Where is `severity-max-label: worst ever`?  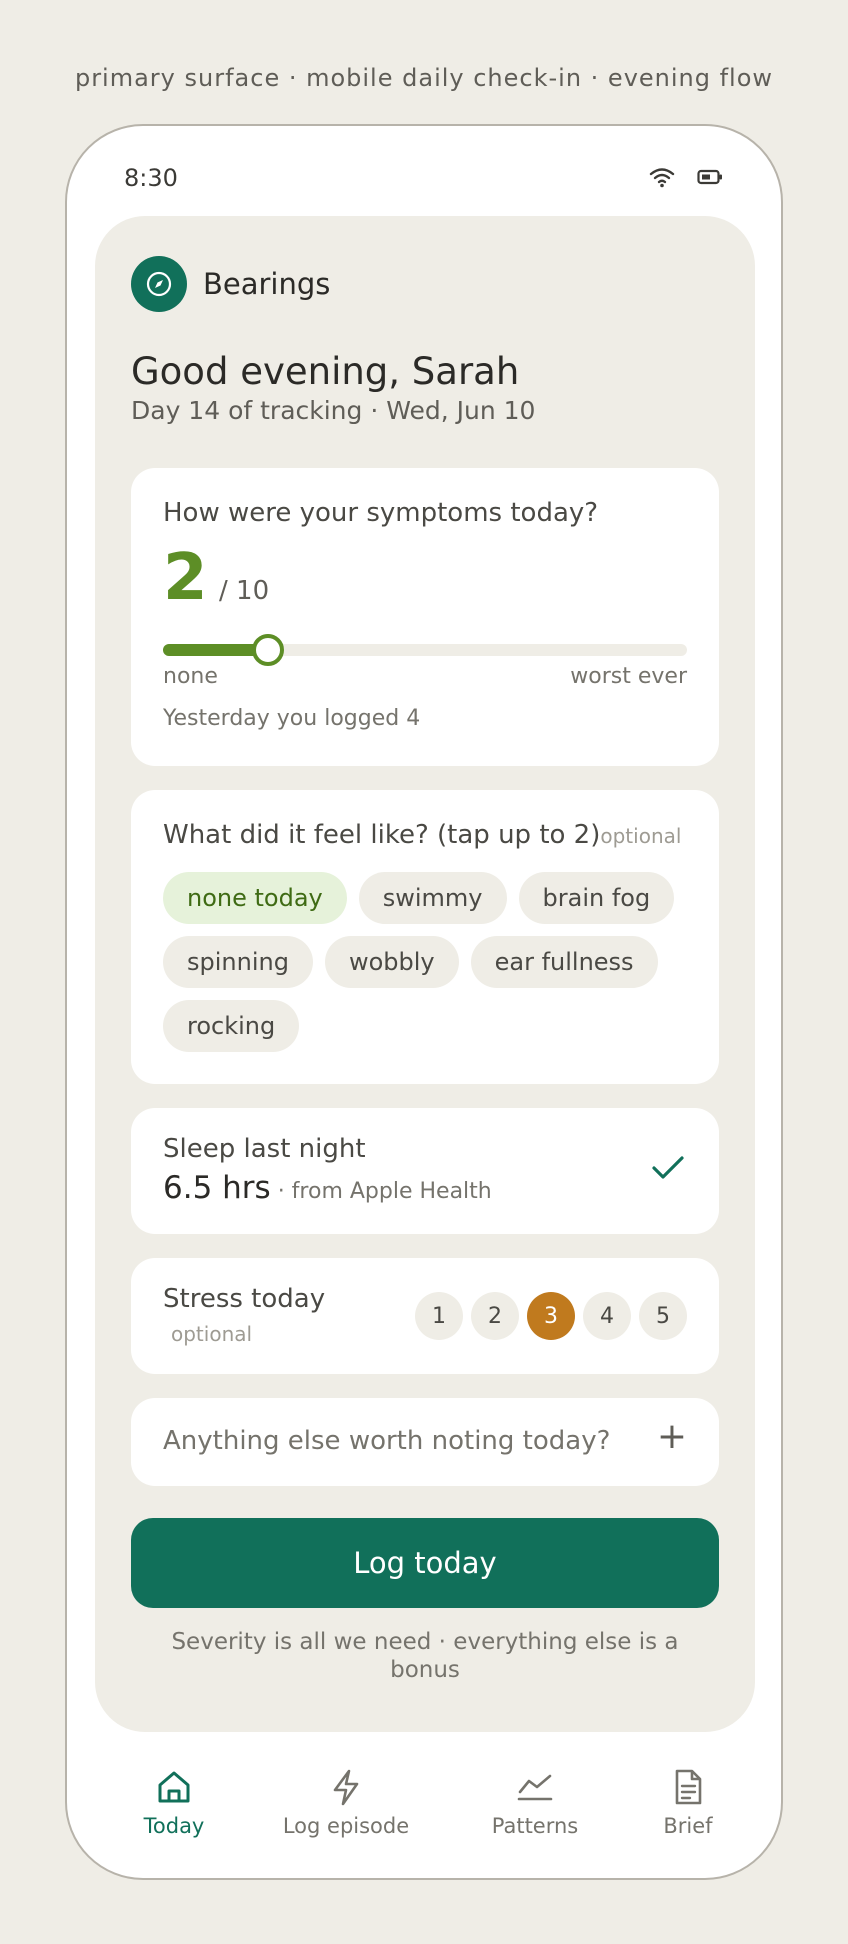 severity-max-label: worst ever is located at coordinates (628, 676).